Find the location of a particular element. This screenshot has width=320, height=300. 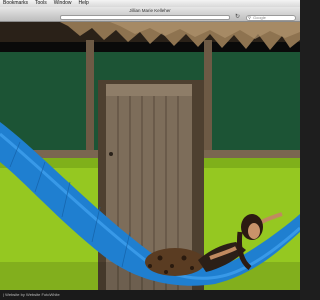

search-placeholder: Google is located at coordinates (259, 17).